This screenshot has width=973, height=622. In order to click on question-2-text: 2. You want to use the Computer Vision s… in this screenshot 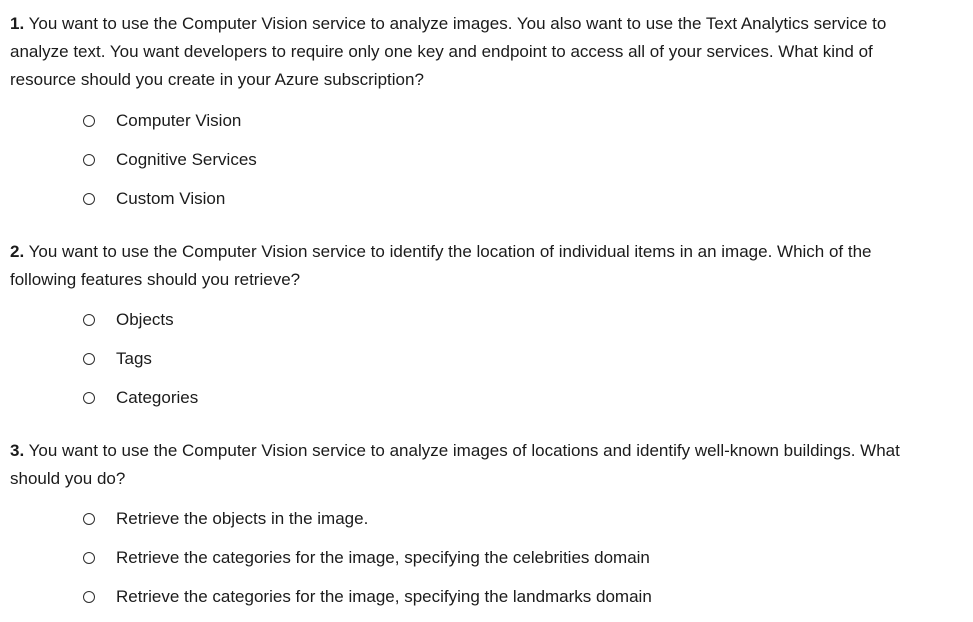, I will do `click(475, 266)`.